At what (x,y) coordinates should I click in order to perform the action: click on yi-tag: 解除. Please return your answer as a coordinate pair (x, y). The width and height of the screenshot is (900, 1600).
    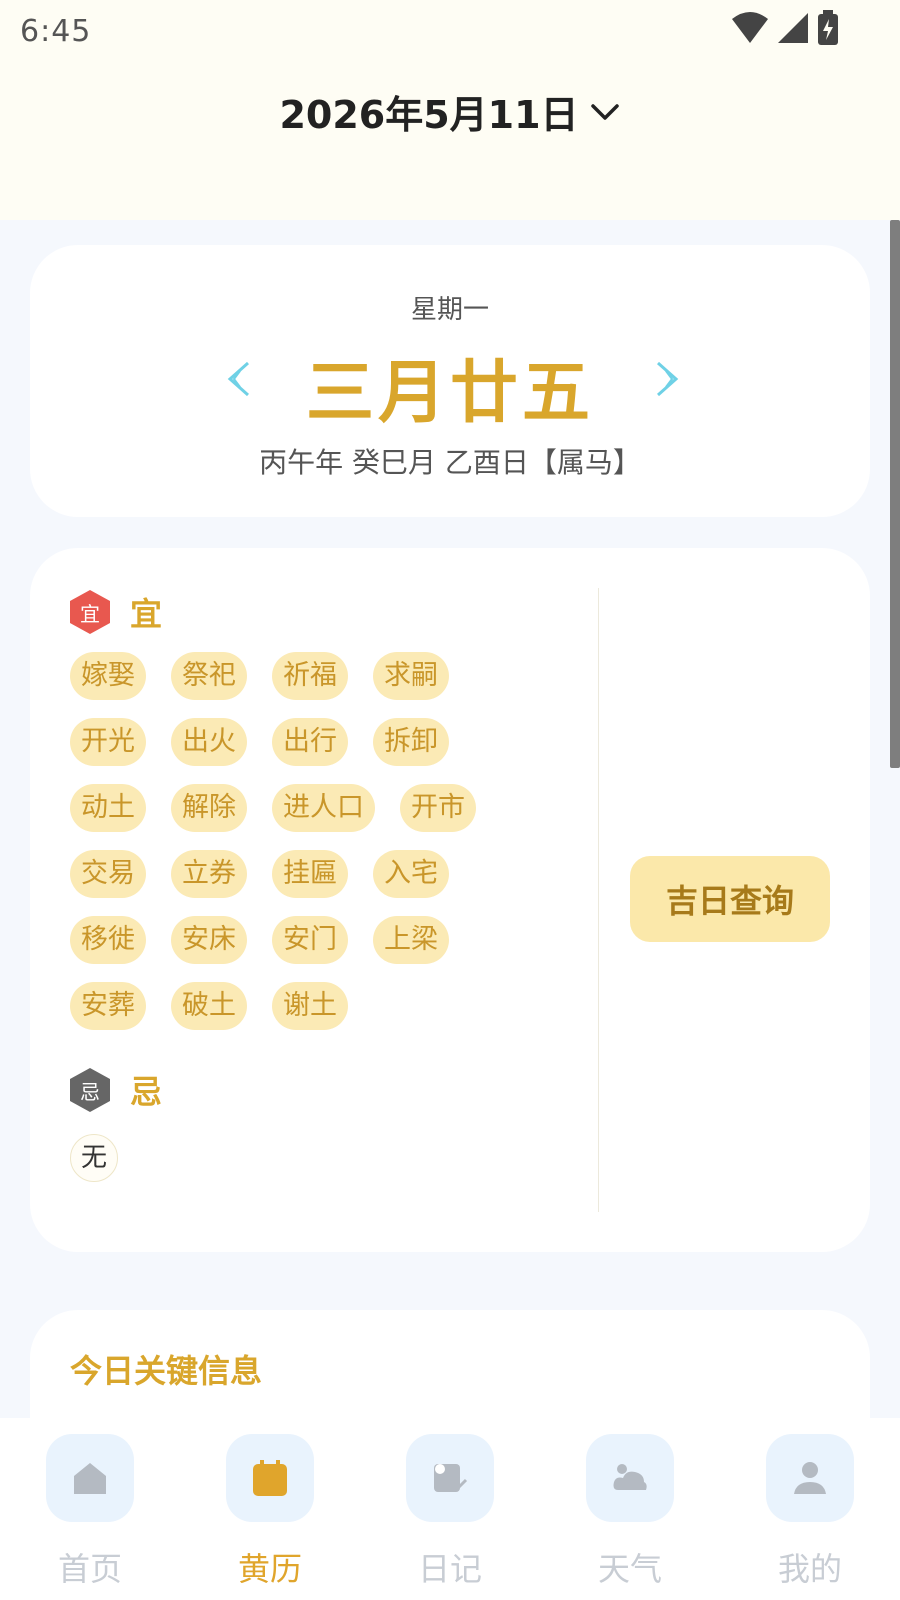
    Looking at the image, I should click on (209, 808).